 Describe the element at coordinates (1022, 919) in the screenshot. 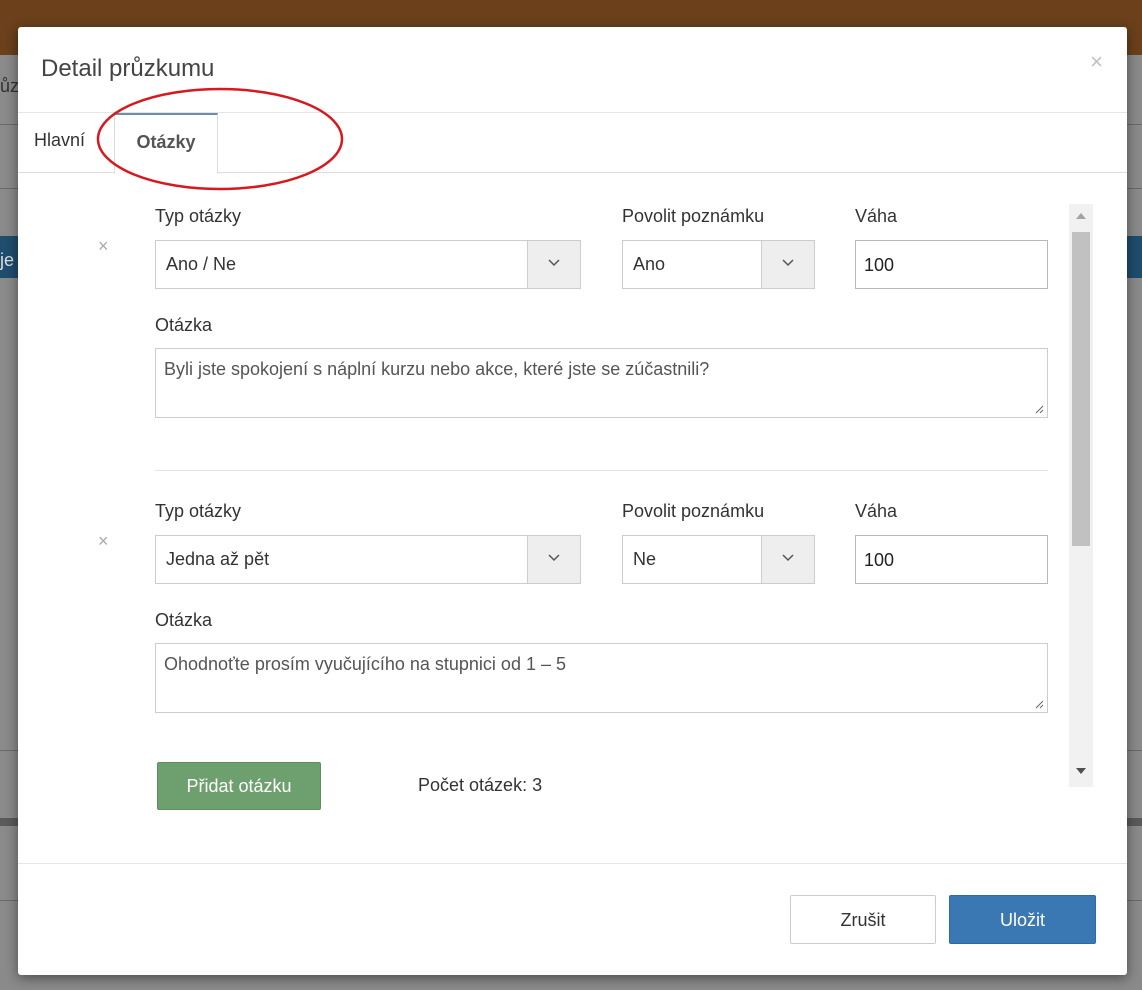

I see `save-button: Uložit` at that location.